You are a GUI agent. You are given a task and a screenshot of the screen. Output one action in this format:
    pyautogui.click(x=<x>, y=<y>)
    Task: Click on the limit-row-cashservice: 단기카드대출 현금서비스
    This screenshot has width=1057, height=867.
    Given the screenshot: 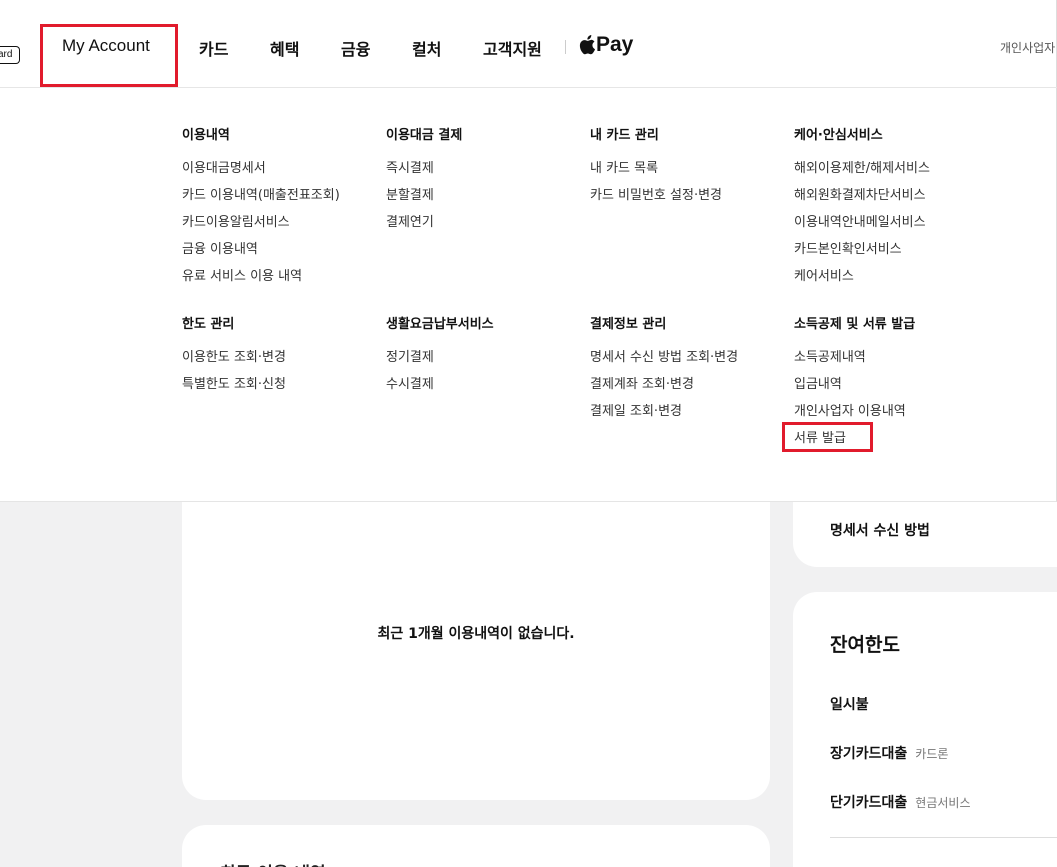 What is the action you would take?
    pyautogui.click(x=900, y=802)
    